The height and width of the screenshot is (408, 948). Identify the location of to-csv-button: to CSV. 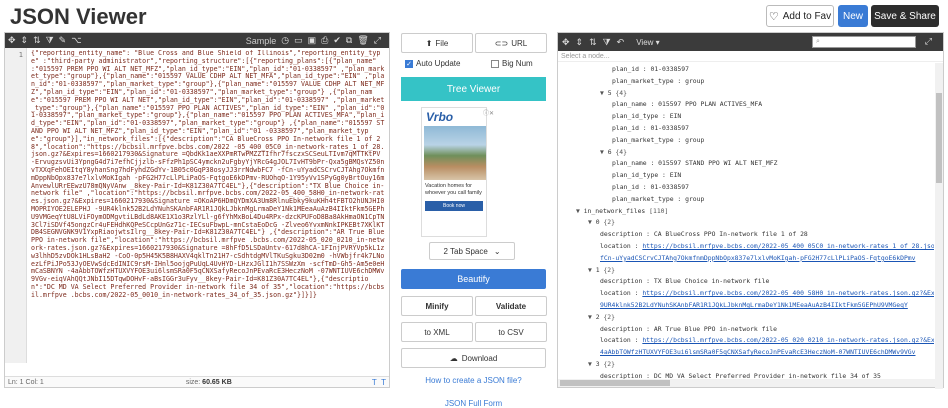
(511, 332).